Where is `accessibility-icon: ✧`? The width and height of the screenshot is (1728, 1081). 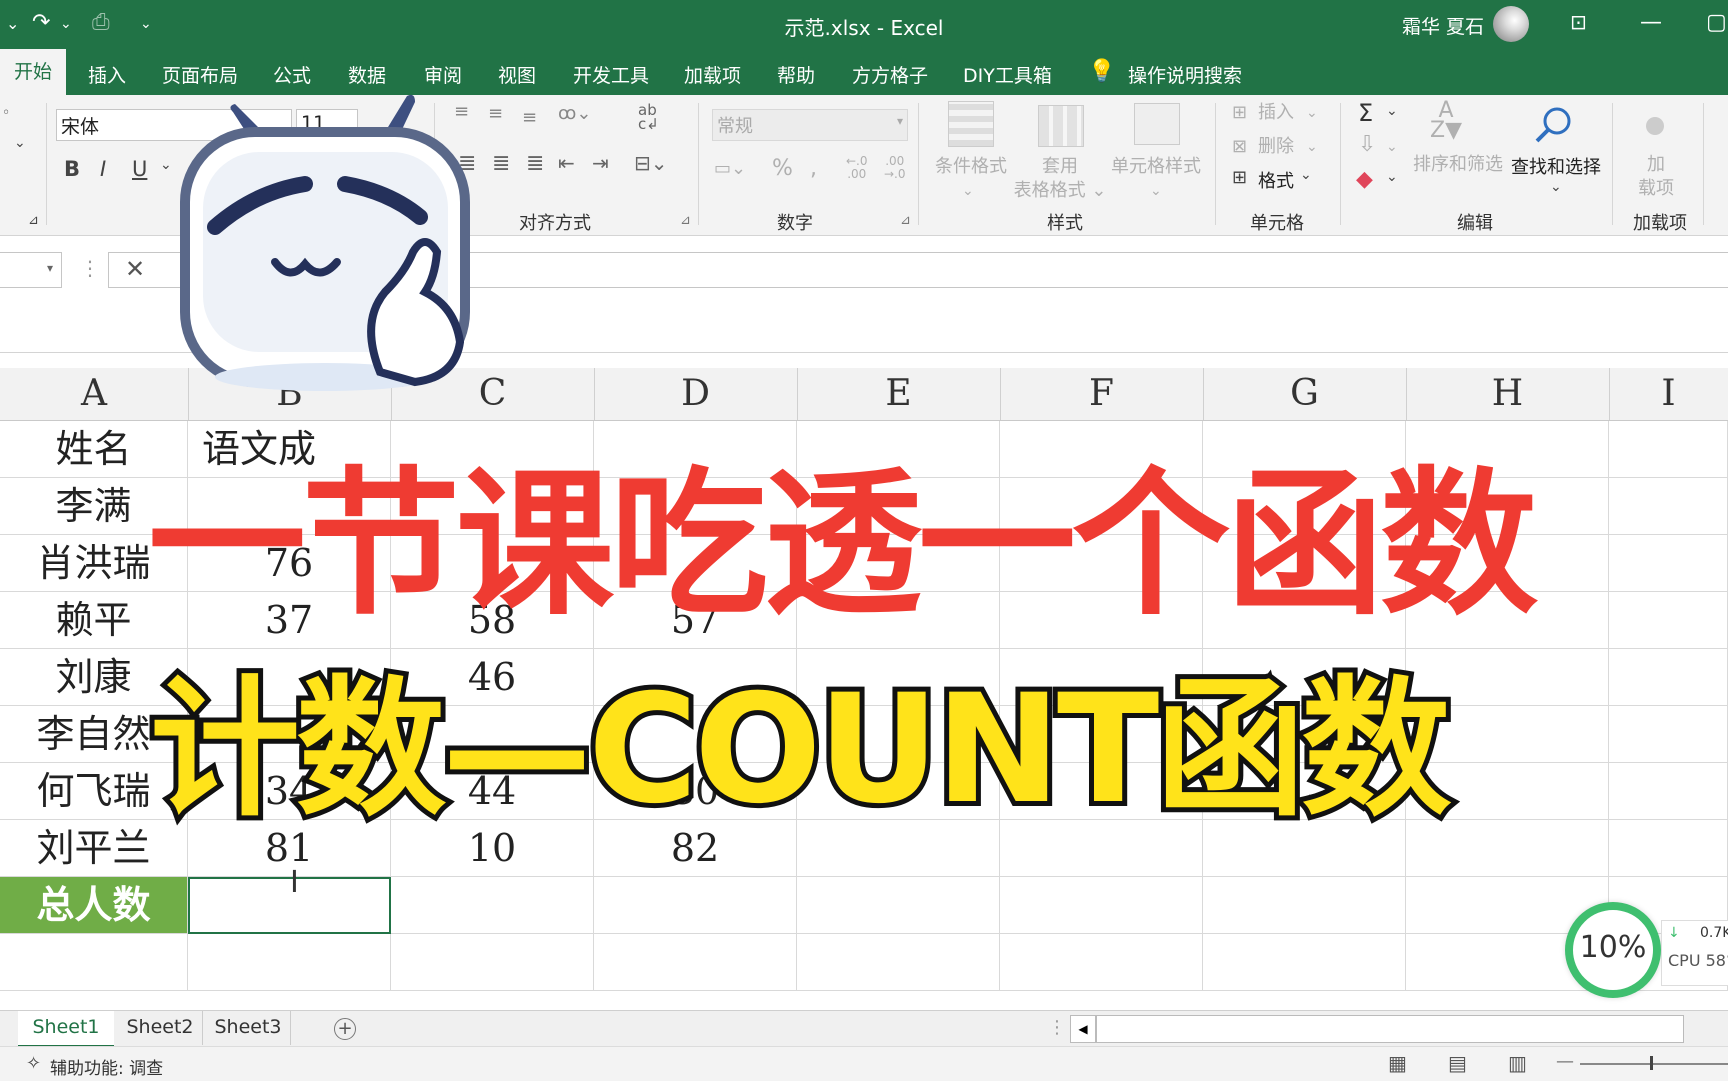 accessibility-icon: ✧ is located at coordinates (33, 1063).